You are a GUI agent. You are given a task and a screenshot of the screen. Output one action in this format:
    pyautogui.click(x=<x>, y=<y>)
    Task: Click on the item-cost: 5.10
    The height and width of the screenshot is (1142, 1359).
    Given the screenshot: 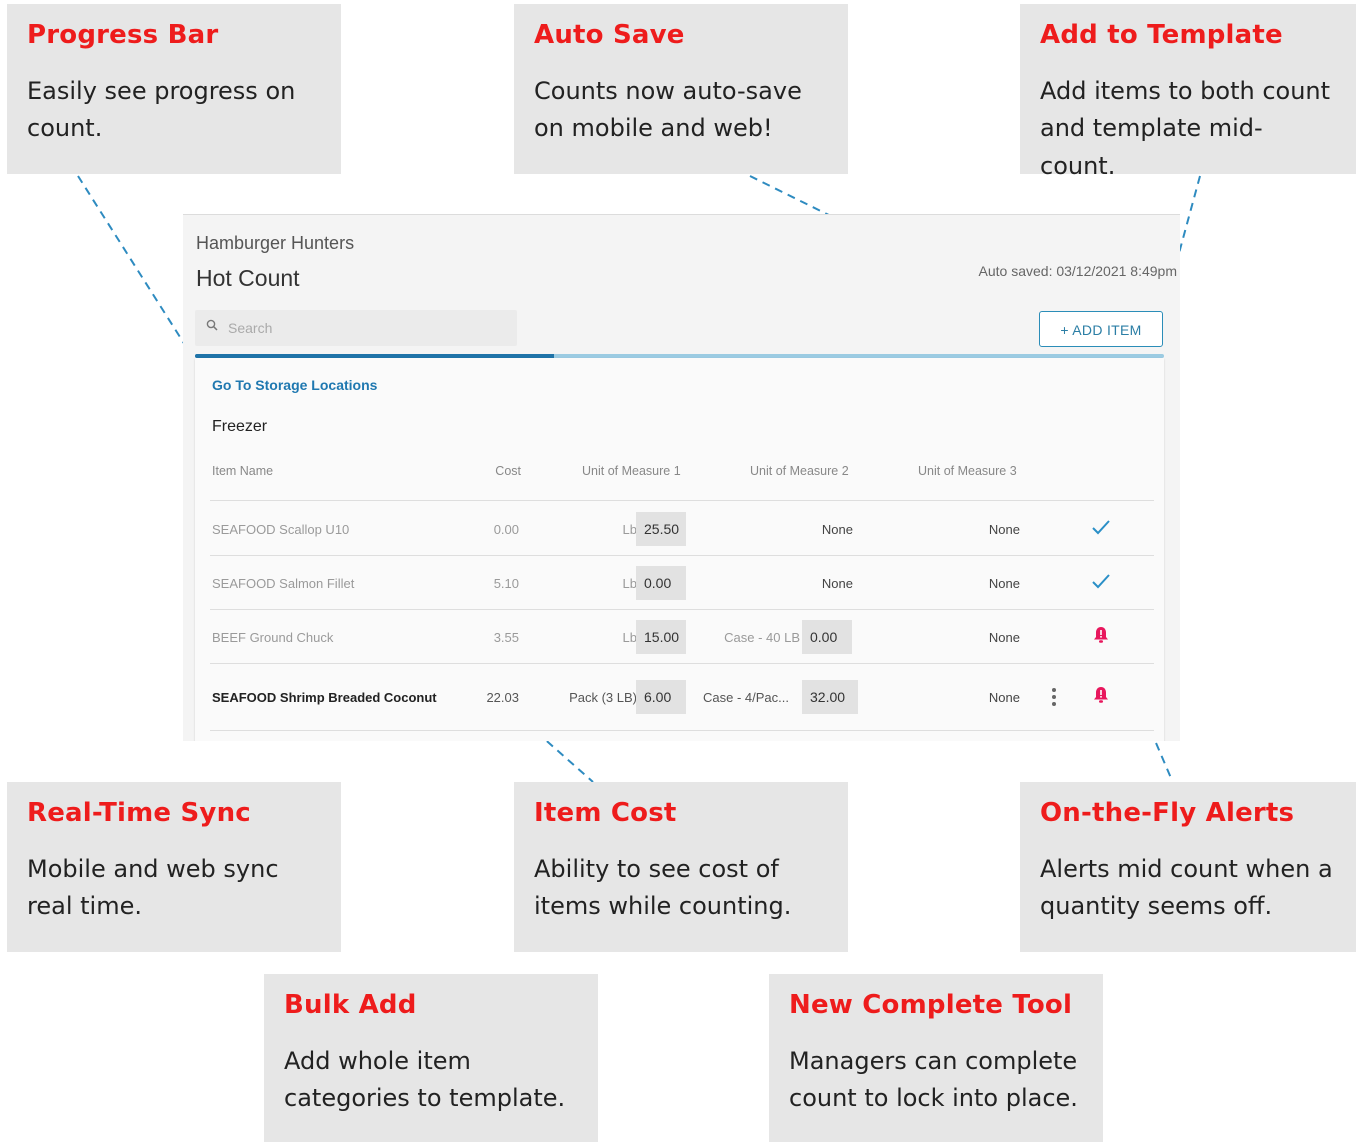 What is the action you would take?
    pyautogui.click(x=506, y=583)
    